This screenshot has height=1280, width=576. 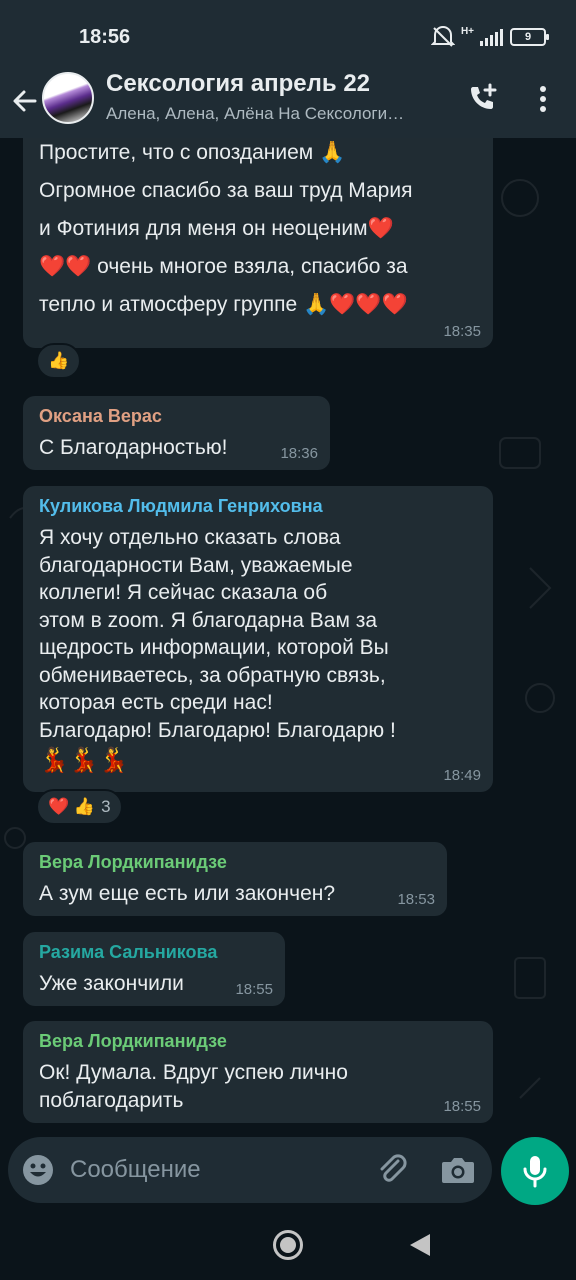 I want to click on voice-message-button, so click(x=535, y=1171).